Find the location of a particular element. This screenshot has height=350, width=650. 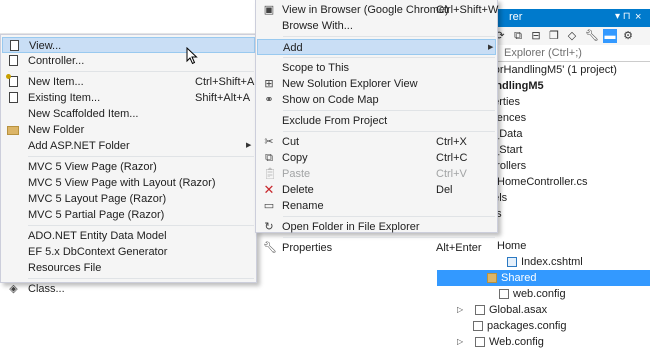

menu-item-shortcut: Shift+Alt+A is located at coordinates (223, 98).